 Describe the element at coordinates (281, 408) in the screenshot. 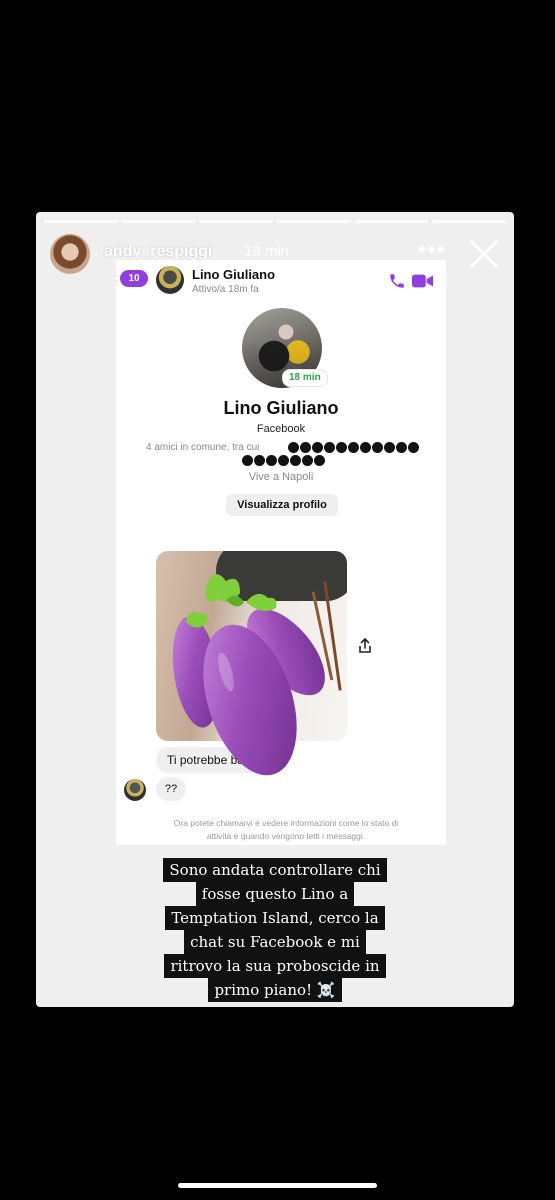

I see `profile-name: Lino Giuliano` at that location.